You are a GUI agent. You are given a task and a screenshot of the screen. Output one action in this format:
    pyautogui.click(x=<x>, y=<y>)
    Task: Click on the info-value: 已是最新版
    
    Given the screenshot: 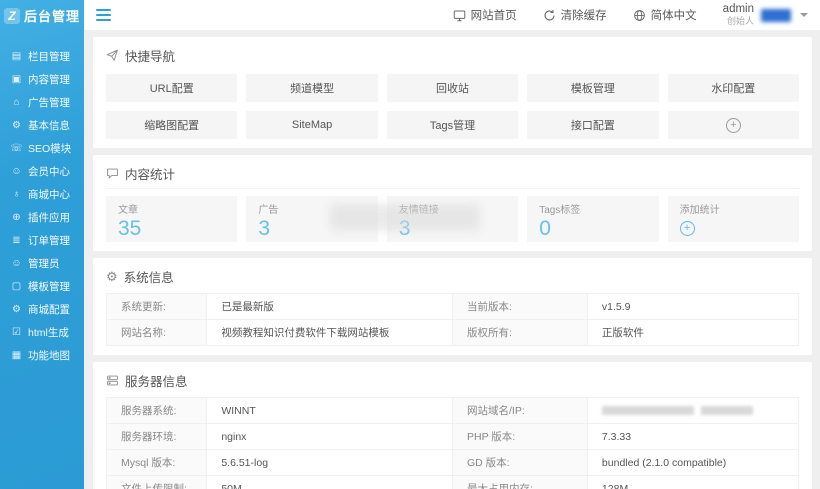 What is the action you would take?
    pyautogui.click(x=329, y=306)
    